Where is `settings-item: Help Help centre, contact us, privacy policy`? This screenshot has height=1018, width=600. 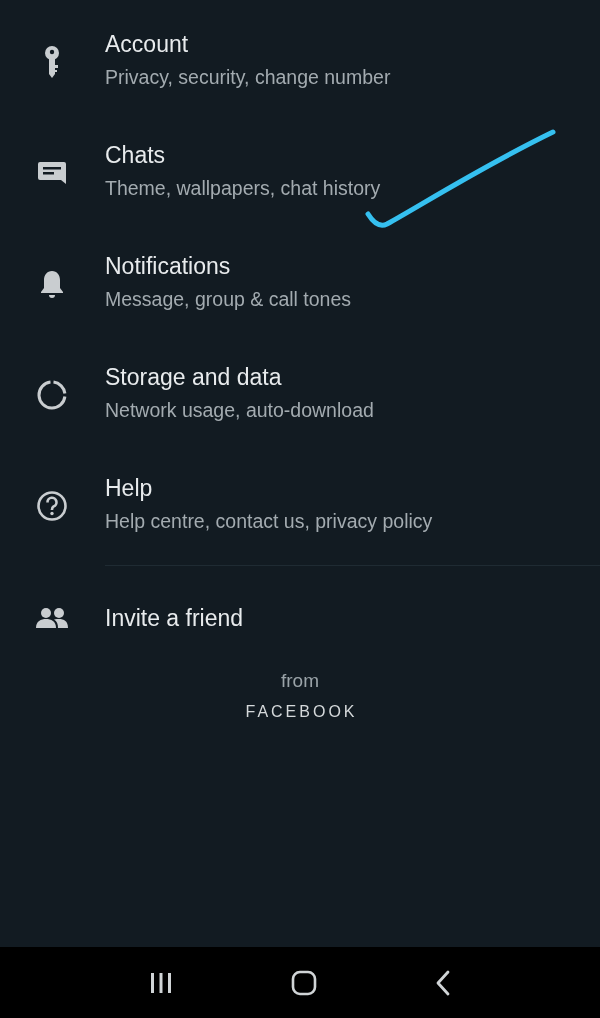 settings-item: Help Help centre, contact us, privacy policy is located at coordinates (300, 505).